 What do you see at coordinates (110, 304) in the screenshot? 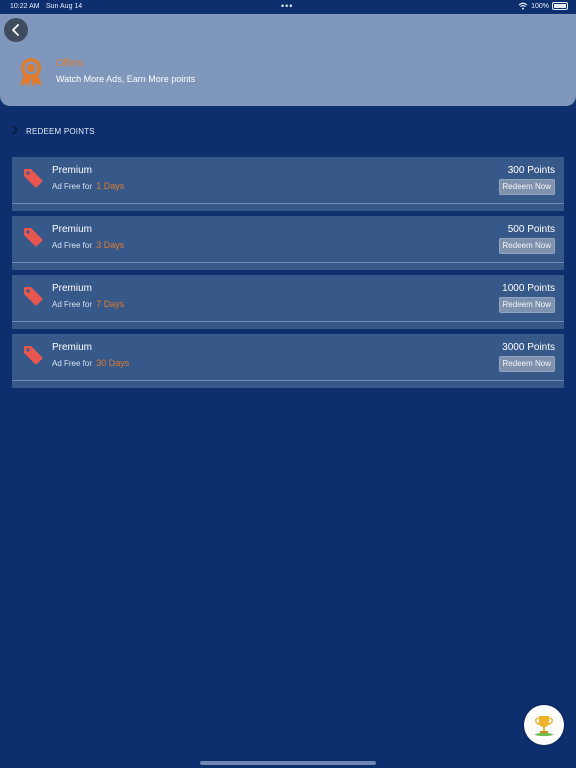
I see `reward-days: 7 Days` at bounding box center [110, 304].